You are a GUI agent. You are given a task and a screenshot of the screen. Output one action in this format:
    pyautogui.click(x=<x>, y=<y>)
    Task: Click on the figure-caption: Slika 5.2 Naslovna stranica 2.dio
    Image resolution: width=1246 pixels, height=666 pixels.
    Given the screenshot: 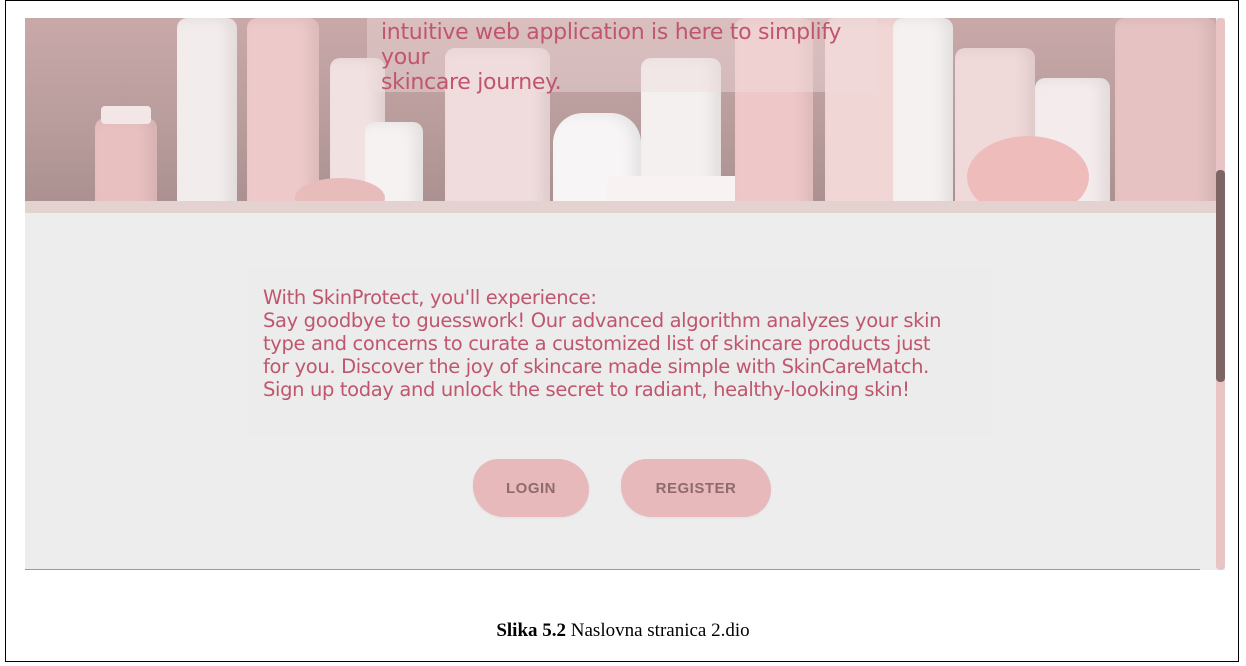 What is the action you would take?
    pyautogui.click(x=623, y=631)
    